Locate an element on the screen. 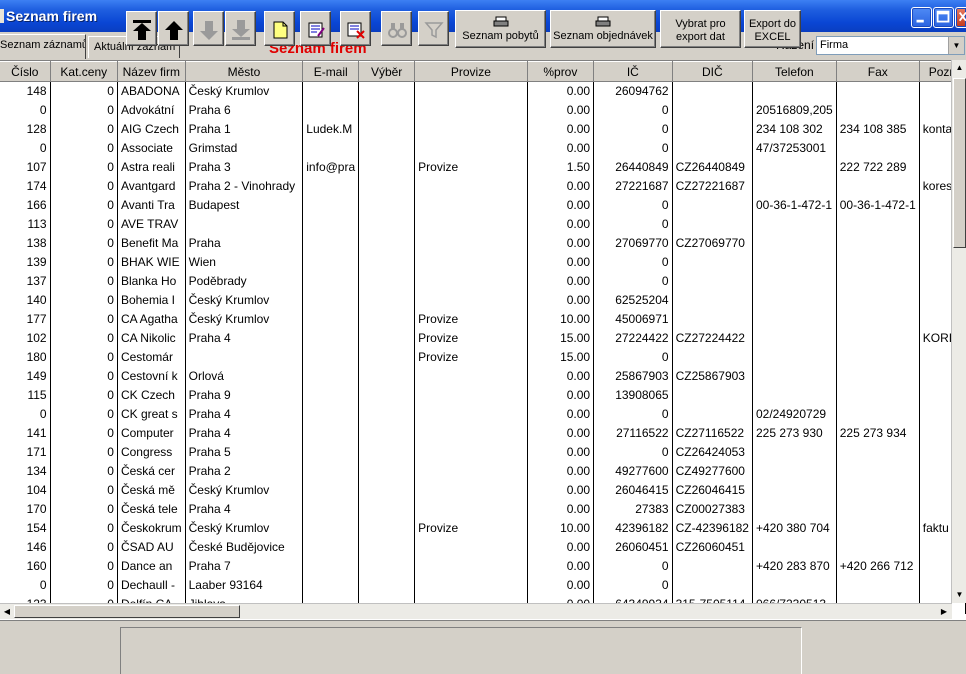 This screenshot has width=966, height=674. table-cell: 25867903 is located at coordinates (633, 376).